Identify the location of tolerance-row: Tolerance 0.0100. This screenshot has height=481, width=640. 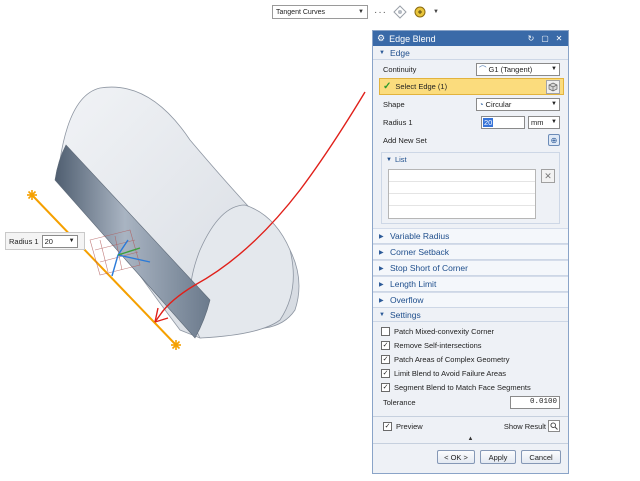
(470, 402).